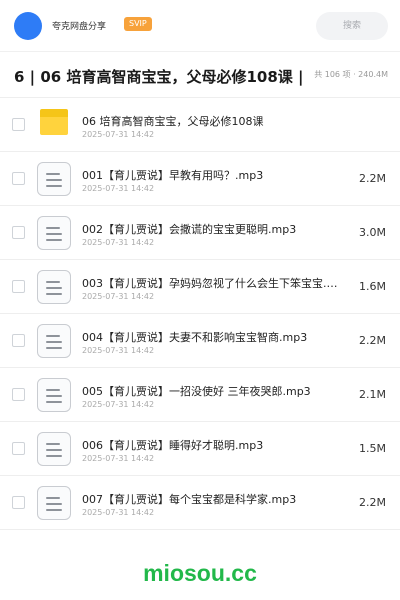 The width and height of the screenshot is (400, 600). I want to click on file-size: 1.5M, so click(372, 448).